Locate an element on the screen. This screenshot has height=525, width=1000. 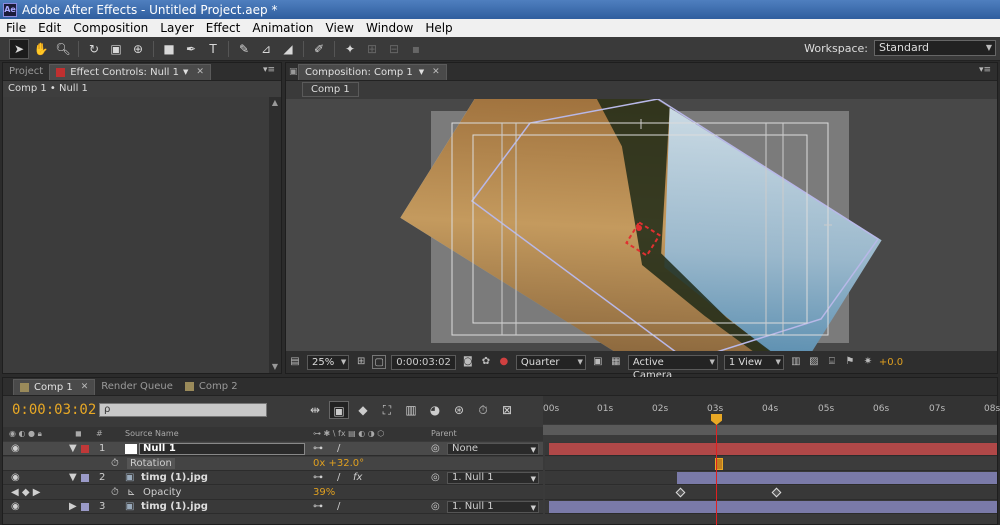
menu-help: Help is located at coordinates (438, 28).